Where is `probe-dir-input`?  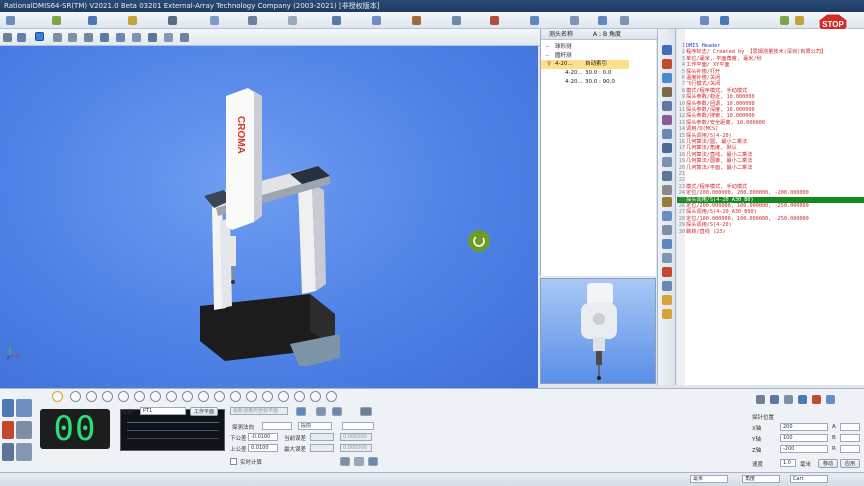 probe-dir-input is located at coordinates (277, 426).